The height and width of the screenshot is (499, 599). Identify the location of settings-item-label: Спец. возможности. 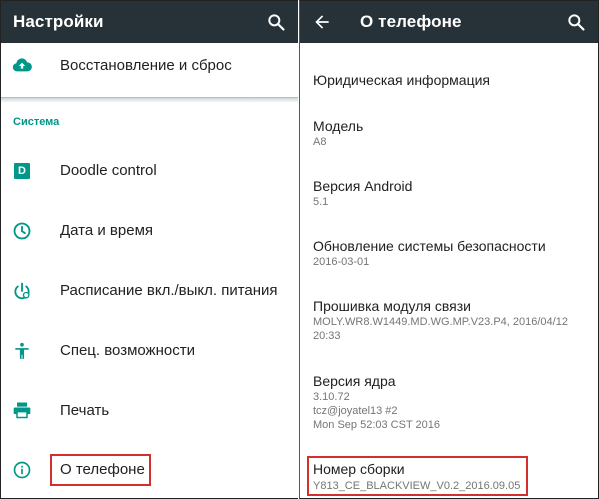
(127, 350).